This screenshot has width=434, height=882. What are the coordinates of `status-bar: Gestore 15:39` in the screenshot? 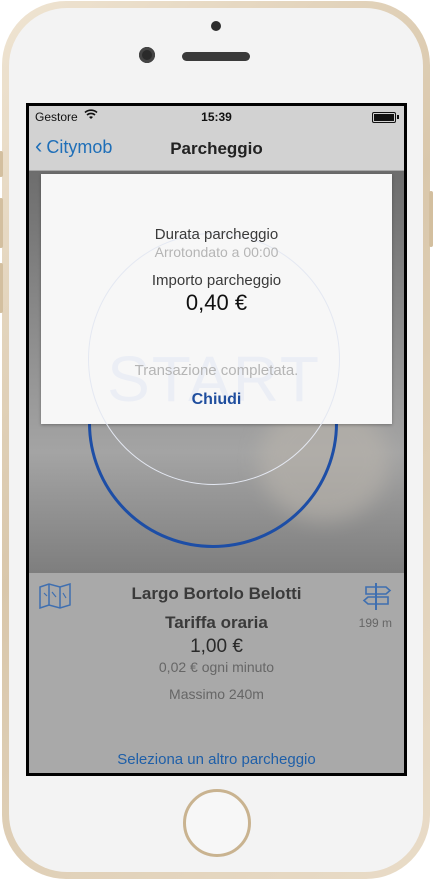 It's located at (216, 116).